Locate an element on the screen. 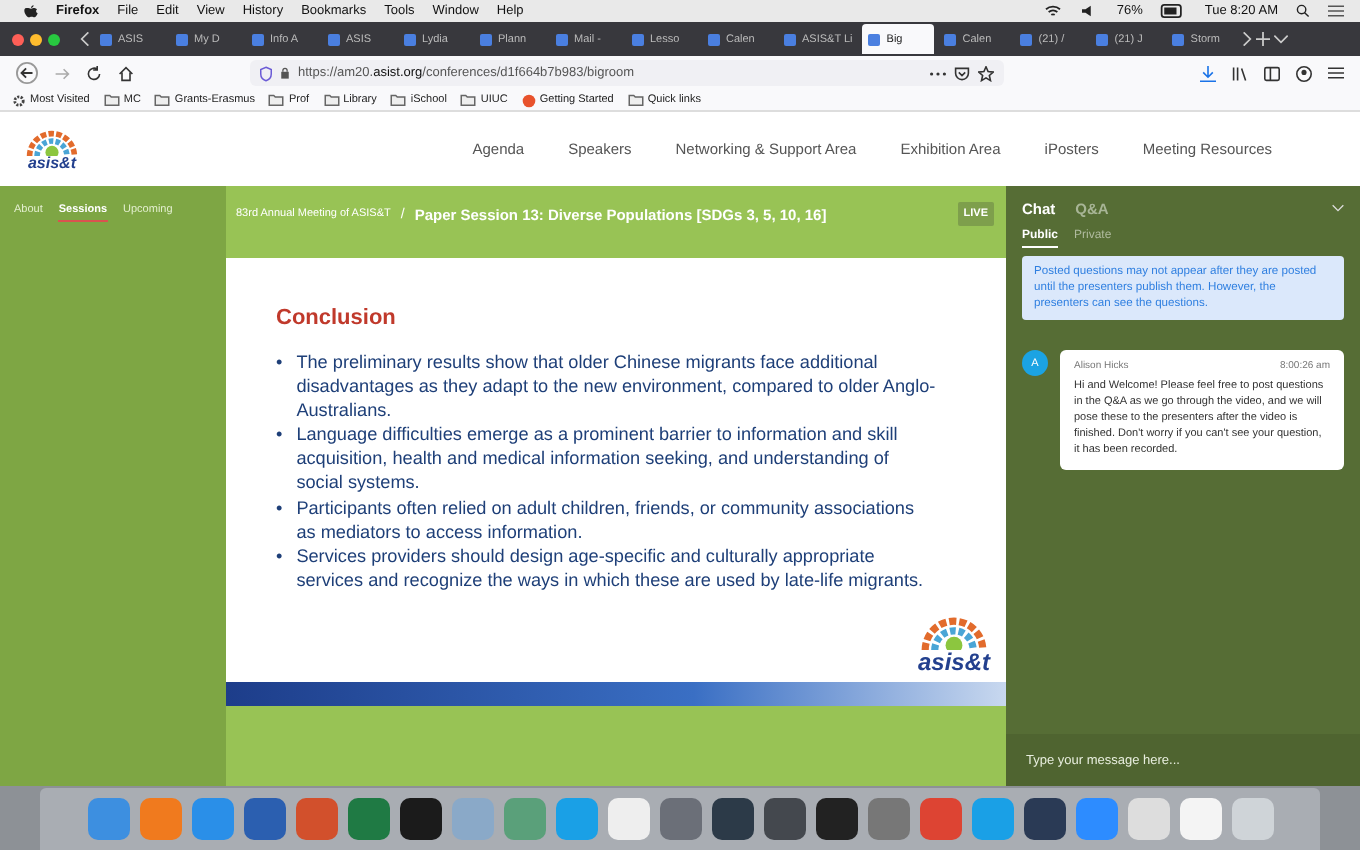 The image size is (1360, 850). shield-icon is located at coordinates (266, 73).